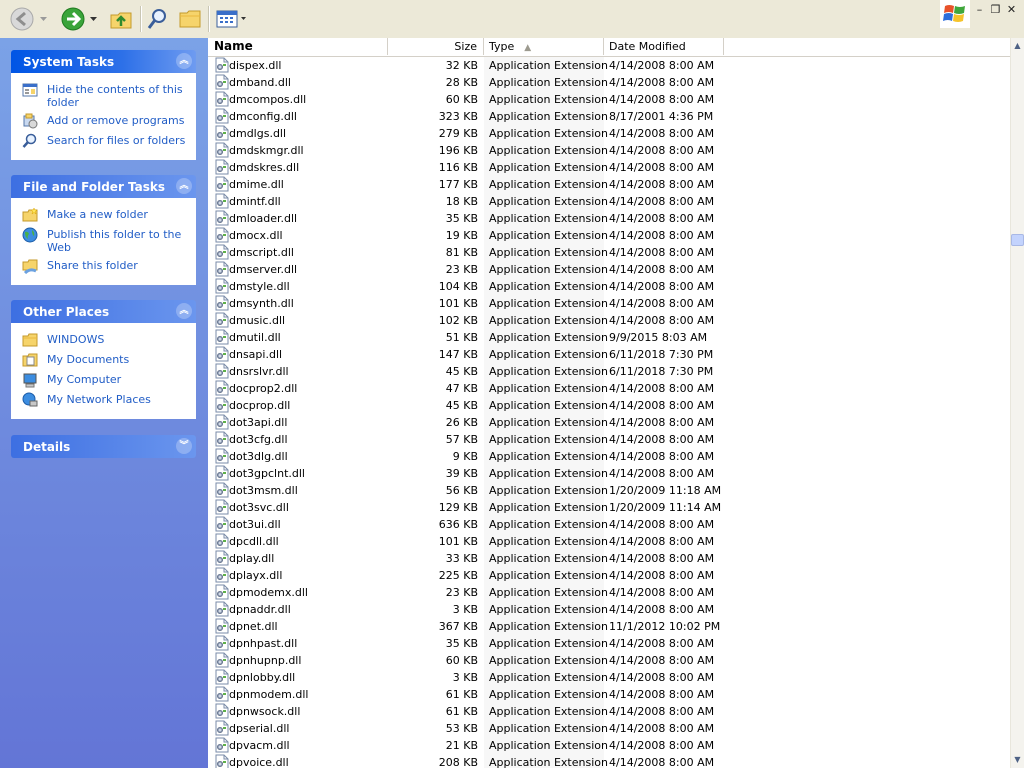 This screenshot has width=1024, height=768. Describe the element at coordinates (995, 9) in the screenshot. I see `restore-button: ❐` at that location.